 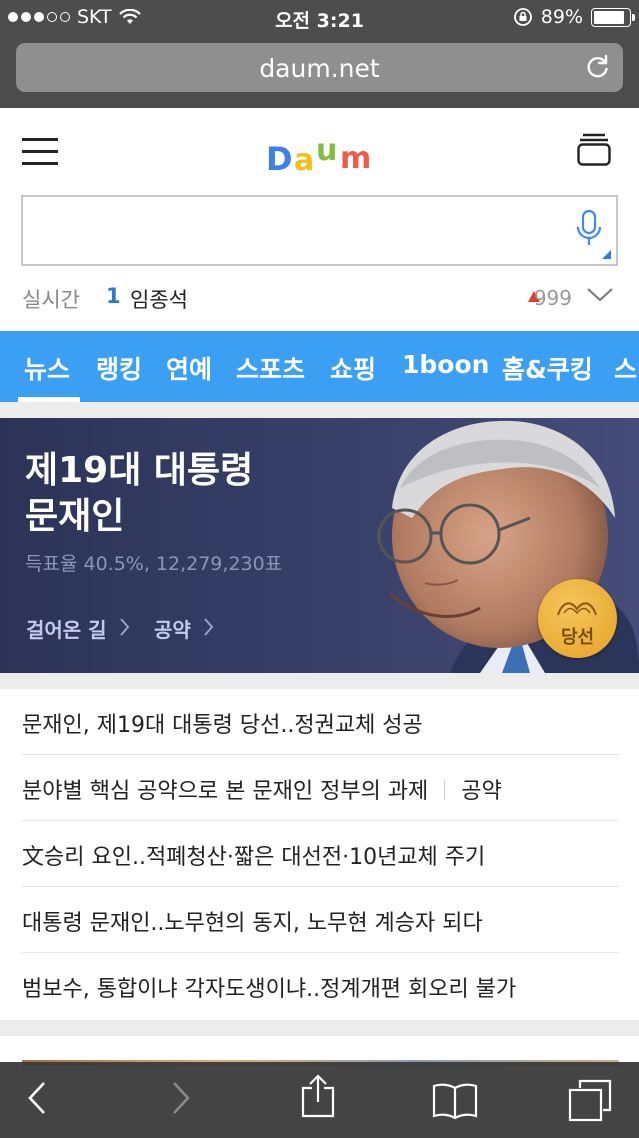 I want to click on elected-badge-label: 당선, so click(x=577, y=637).